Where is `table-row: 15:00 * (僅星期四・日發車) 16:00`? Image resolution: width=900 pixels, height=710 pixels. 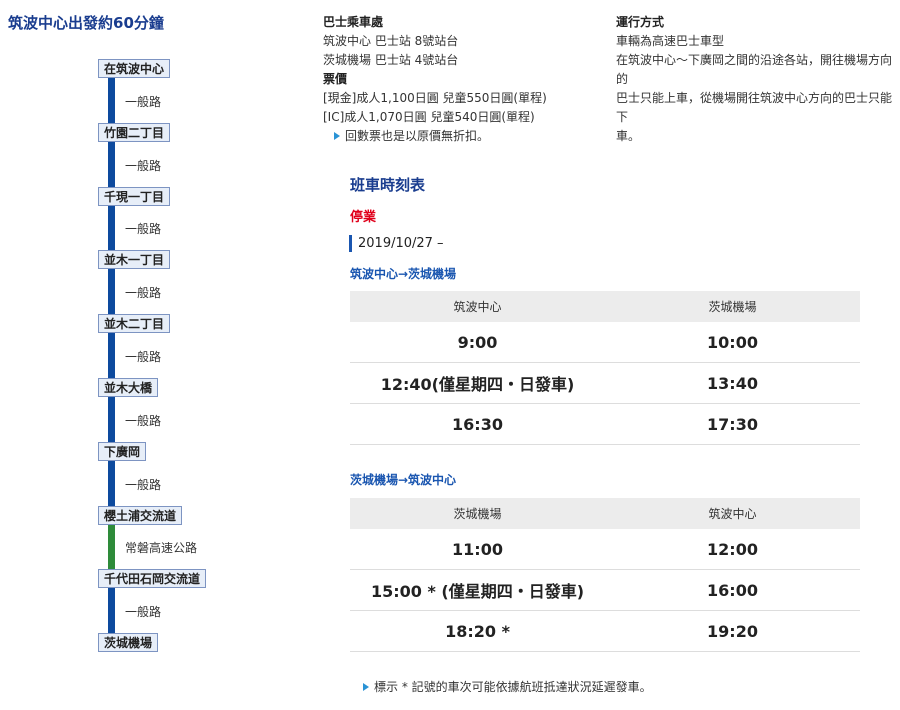
table-row: 15:00 * (僅星期四・日發車) 16:00 is located at coordinates (605, 590).